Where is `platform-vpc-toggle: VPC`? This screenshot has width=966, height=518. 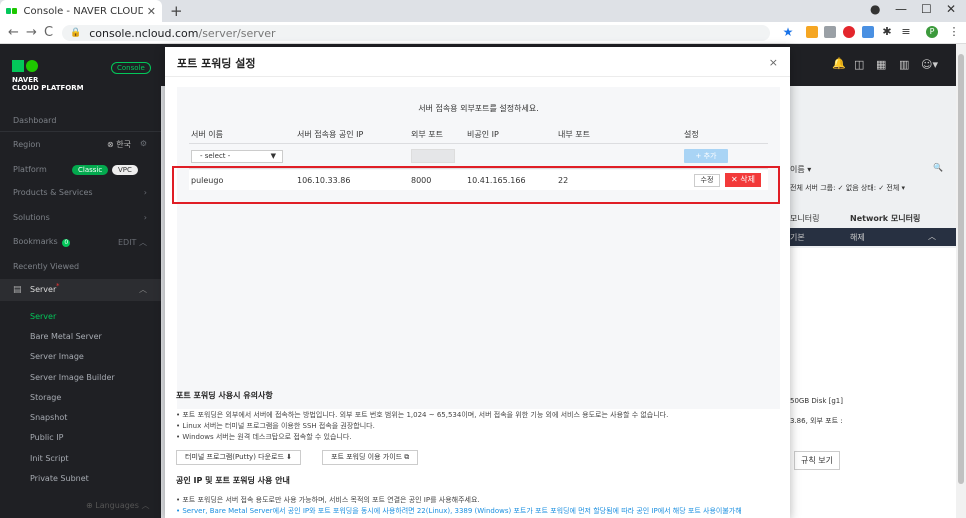 platform-vpc-toggle: VPC is located at coordinates (125, 170).